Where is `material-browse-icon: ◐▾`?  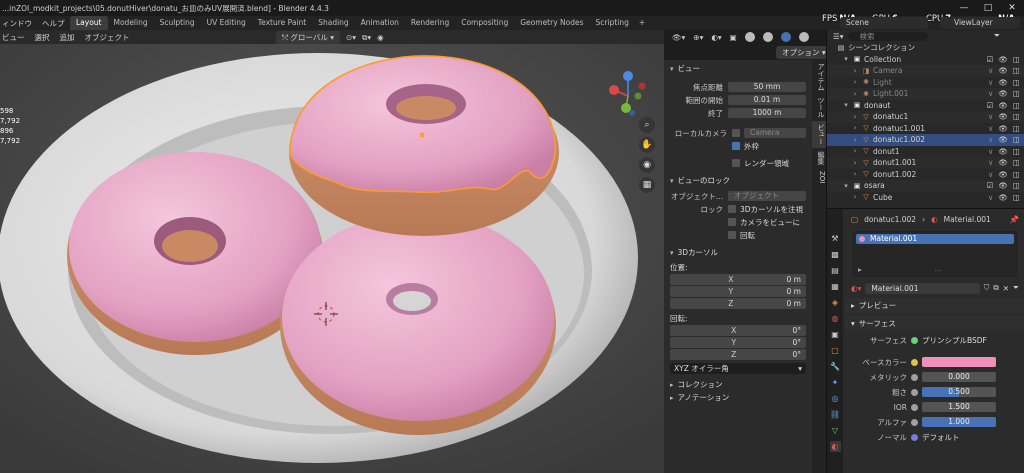
material-browse-icon: ◐▾ is located at coordinates (856, 288).